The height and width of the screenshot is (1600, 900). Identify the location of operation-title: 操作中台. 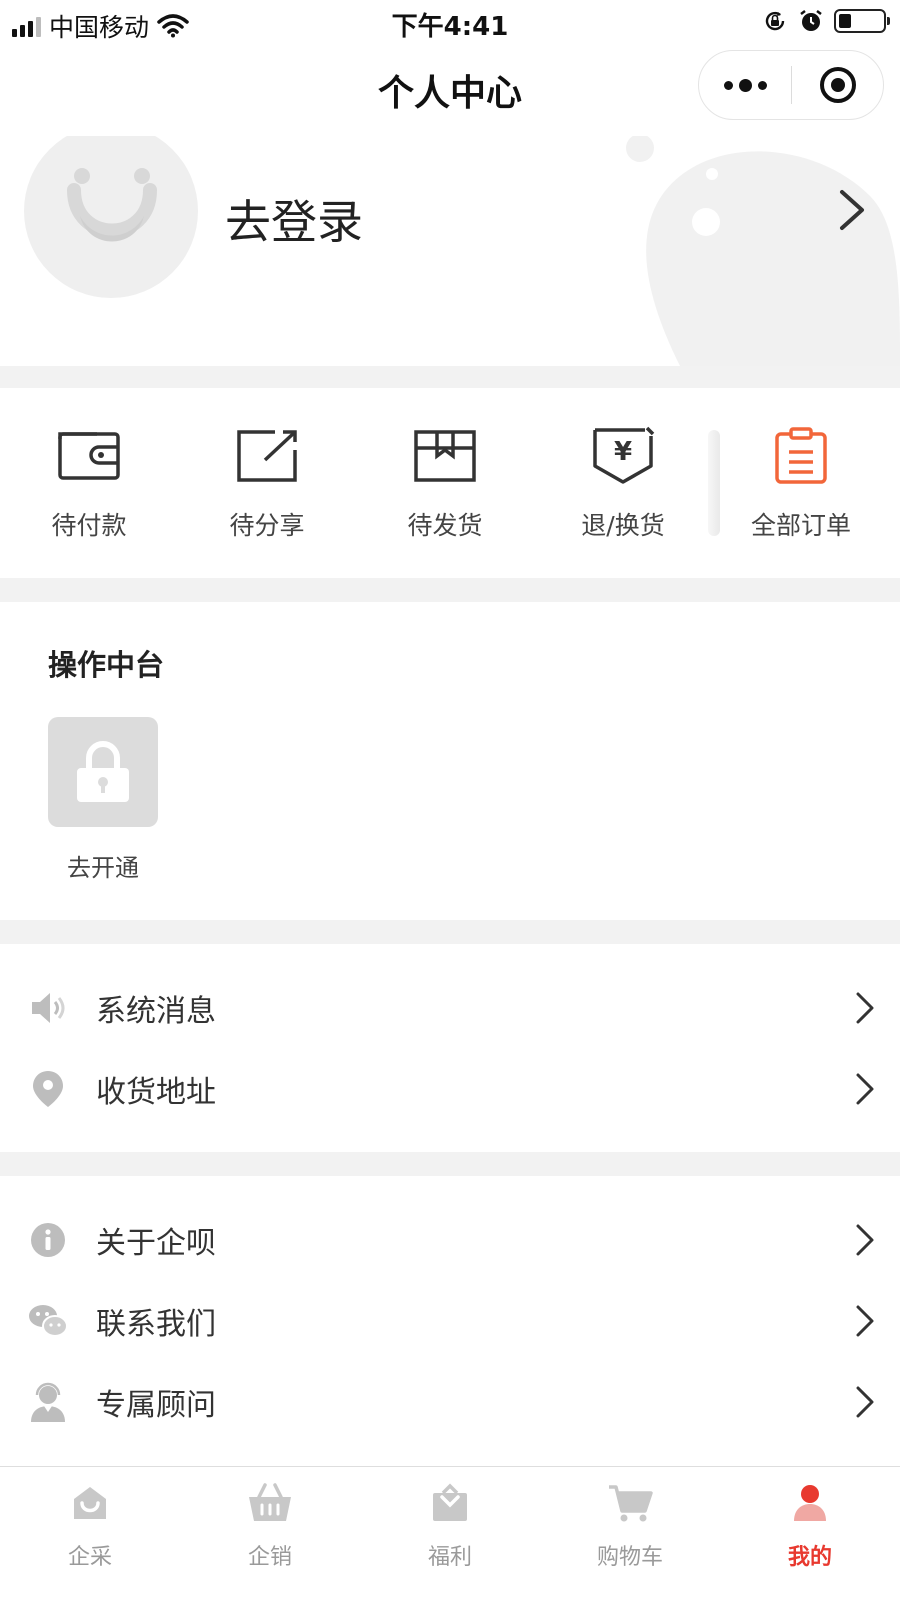
(106, 665).